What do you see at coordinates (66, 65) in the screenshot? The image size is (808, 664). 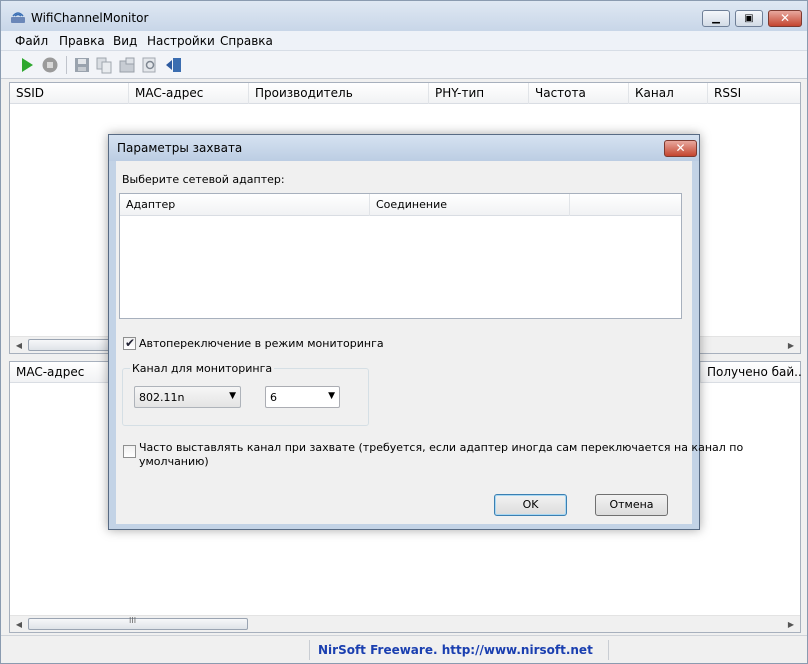 I see `toolbar-separator` at bounding box center [66, 65].